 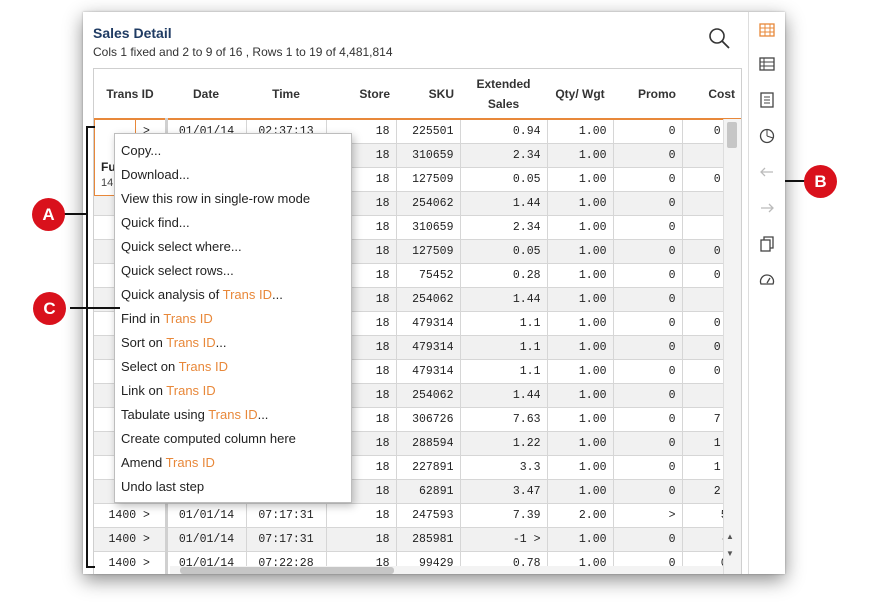 What do you see at coordinates (504, 155) in the screenshot?
I see `table-cell: 2.34` at bounding box center [504, 155].